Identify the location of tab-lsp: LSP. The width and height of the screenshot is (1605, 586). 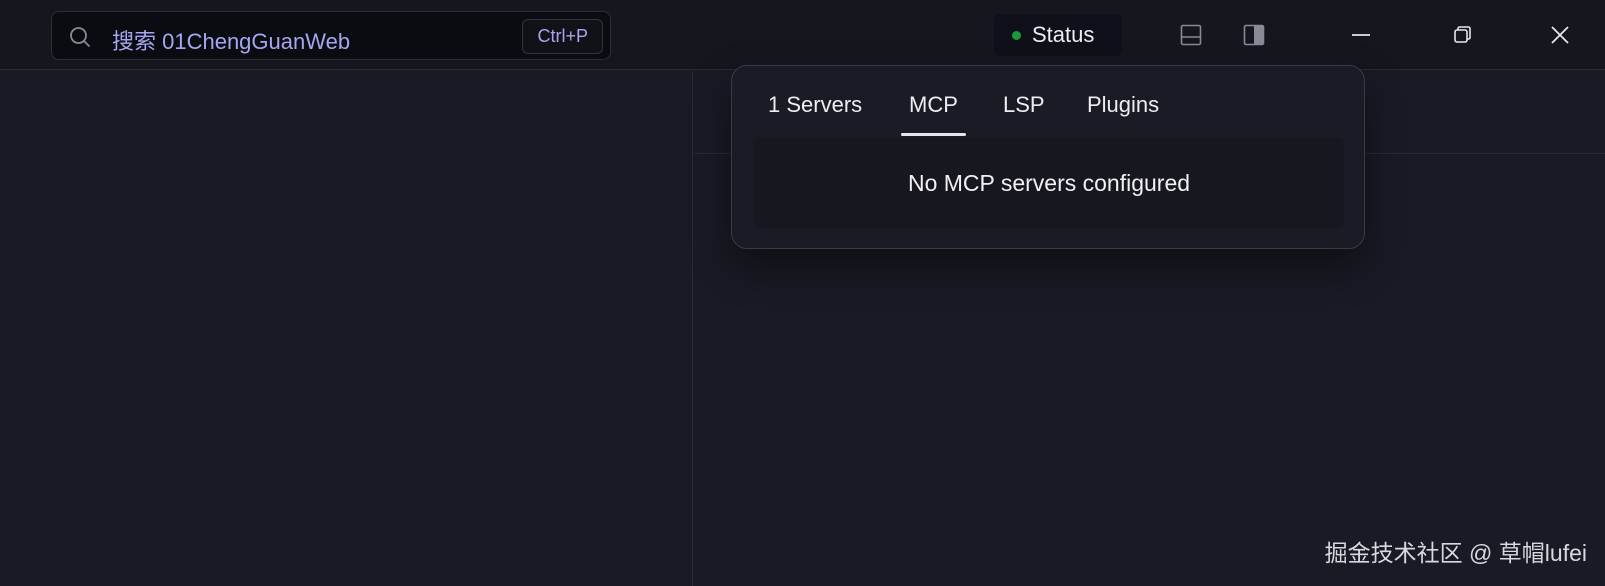
(1024, 105).